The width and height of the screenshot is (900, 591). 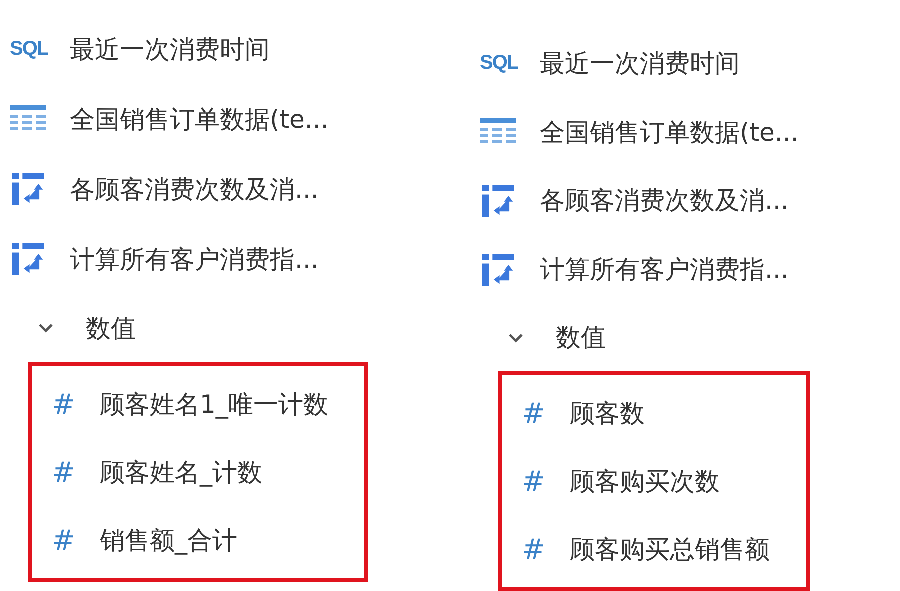 I want to click on field-label: 顾客购买总销售额, so click(x=670, y=550).